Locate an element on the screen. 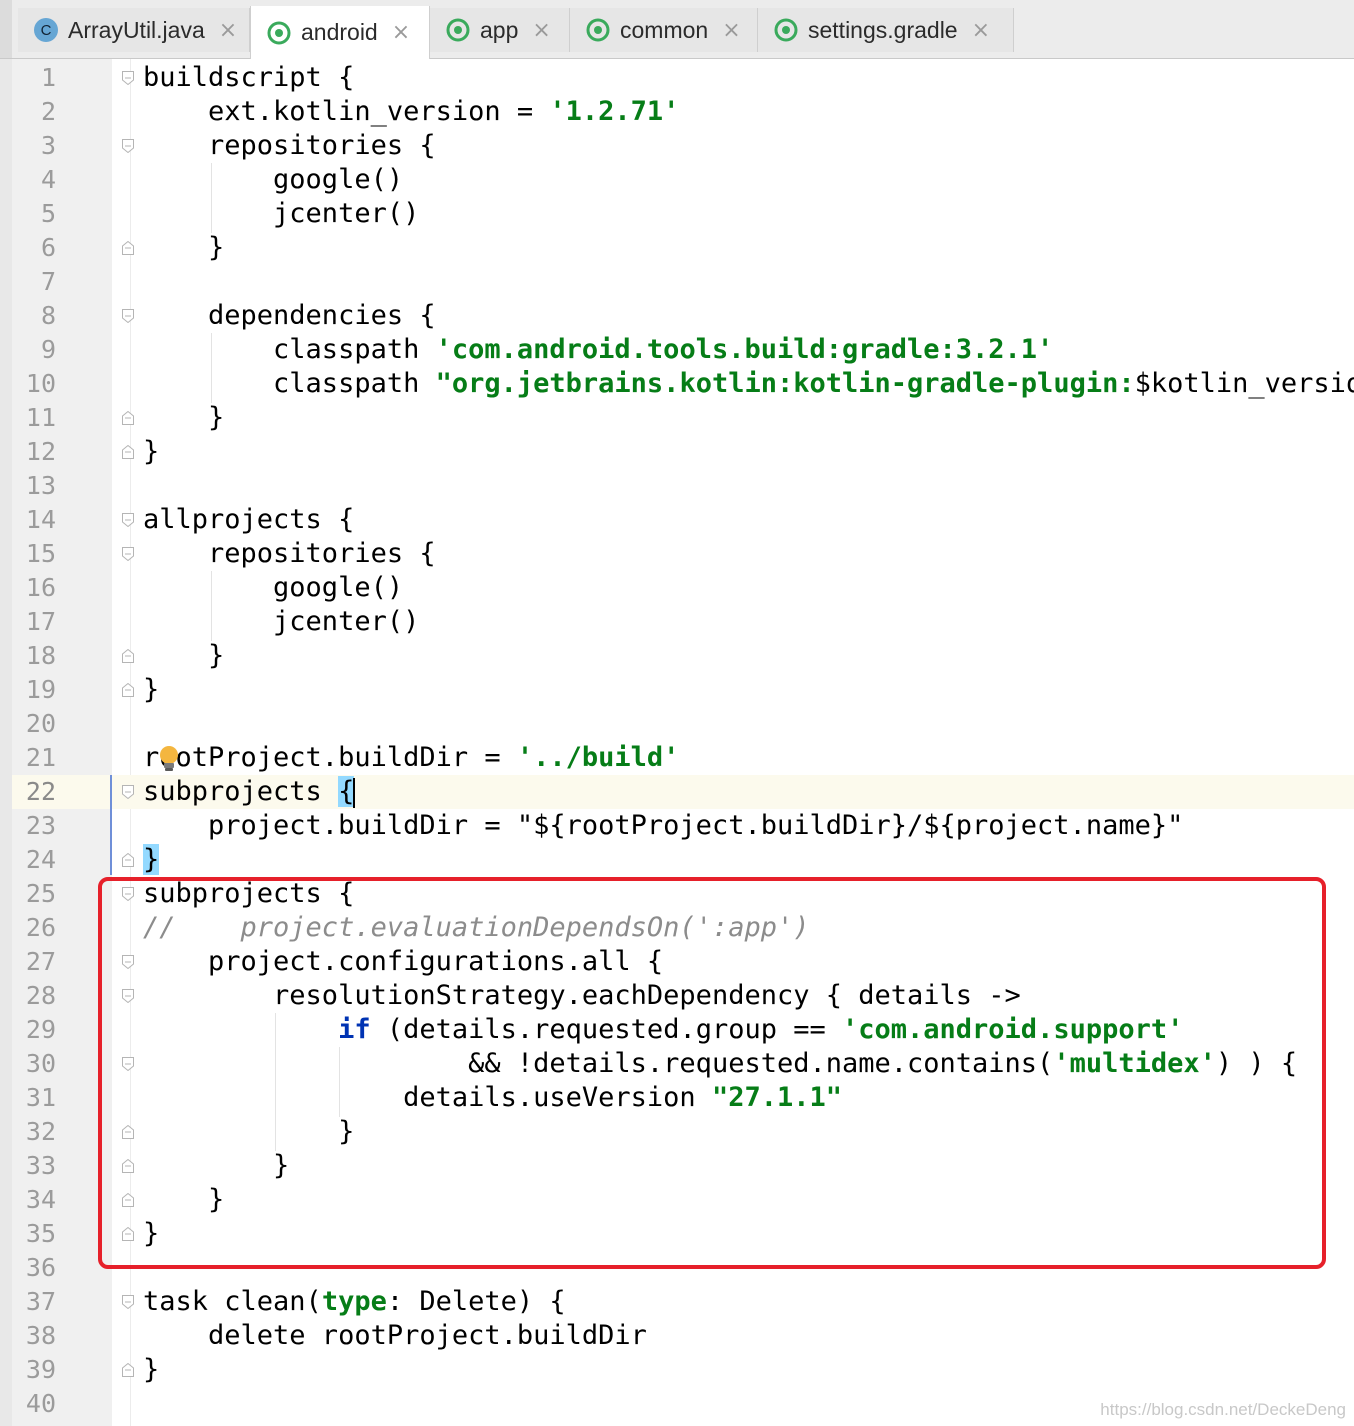 This screenshot has width=1354, height=1426. code-line-37: task clean(type: Delete) { is located at coordinates (354, 1301).